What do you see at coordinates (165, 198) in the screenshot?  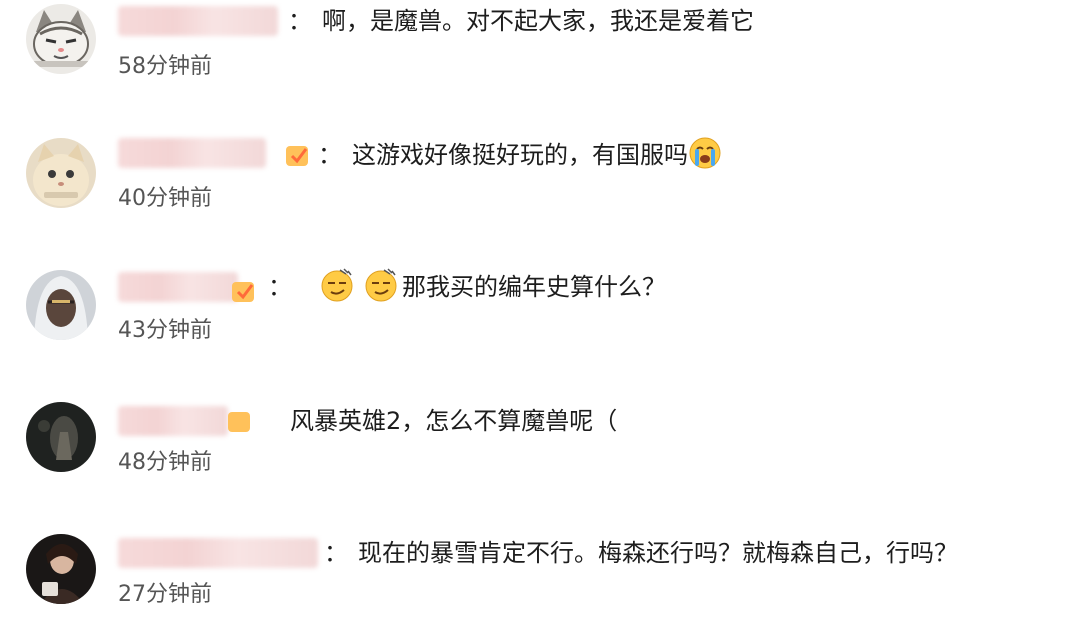 I see `comment-time: 40分钟前` at bounding box center [165, 198].